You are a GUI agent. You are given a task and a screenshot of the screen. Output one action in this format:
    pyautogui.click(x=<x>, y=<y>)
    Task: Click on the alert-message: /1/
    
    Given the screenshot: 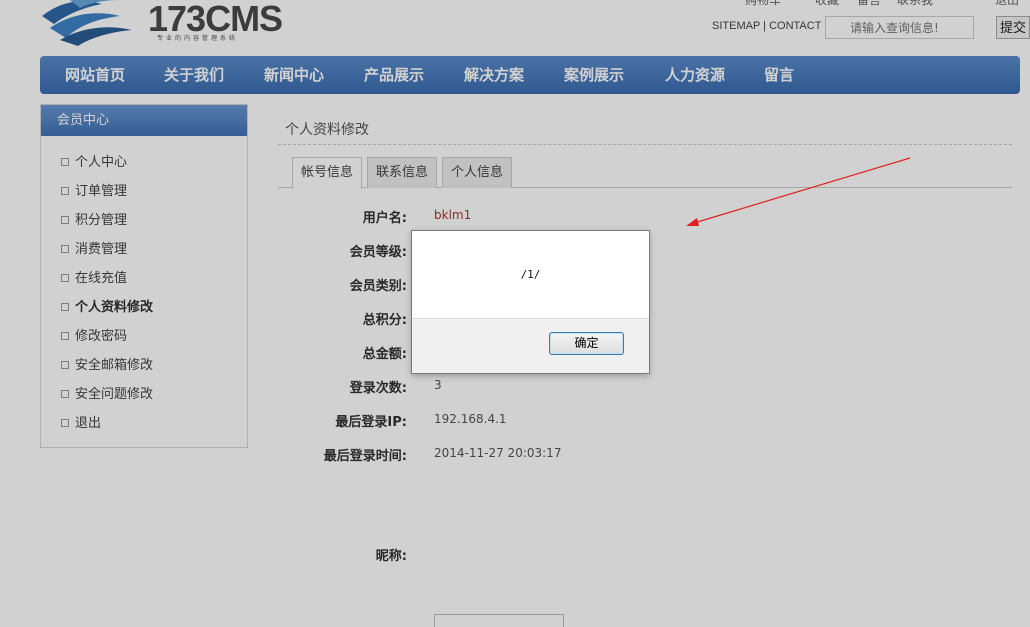 What is the action you would take?
    pyautogui.click(x=530, y=274)
    